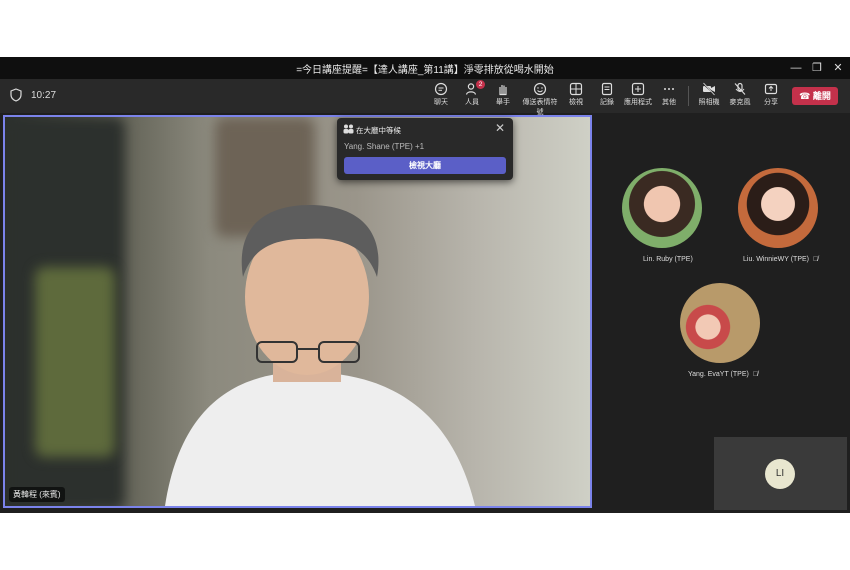  Describe the element at coordinates (348, 129) in the screenshot. I see `people-icon` at that location.